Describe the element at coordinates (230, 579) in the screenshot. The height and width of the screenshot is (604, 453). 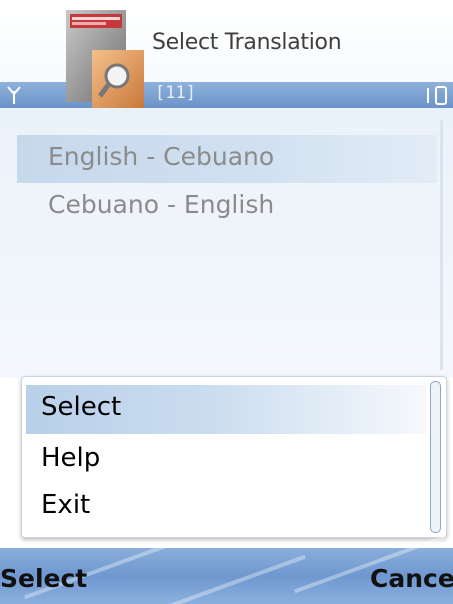
I see `decorative-stripe` at that location.